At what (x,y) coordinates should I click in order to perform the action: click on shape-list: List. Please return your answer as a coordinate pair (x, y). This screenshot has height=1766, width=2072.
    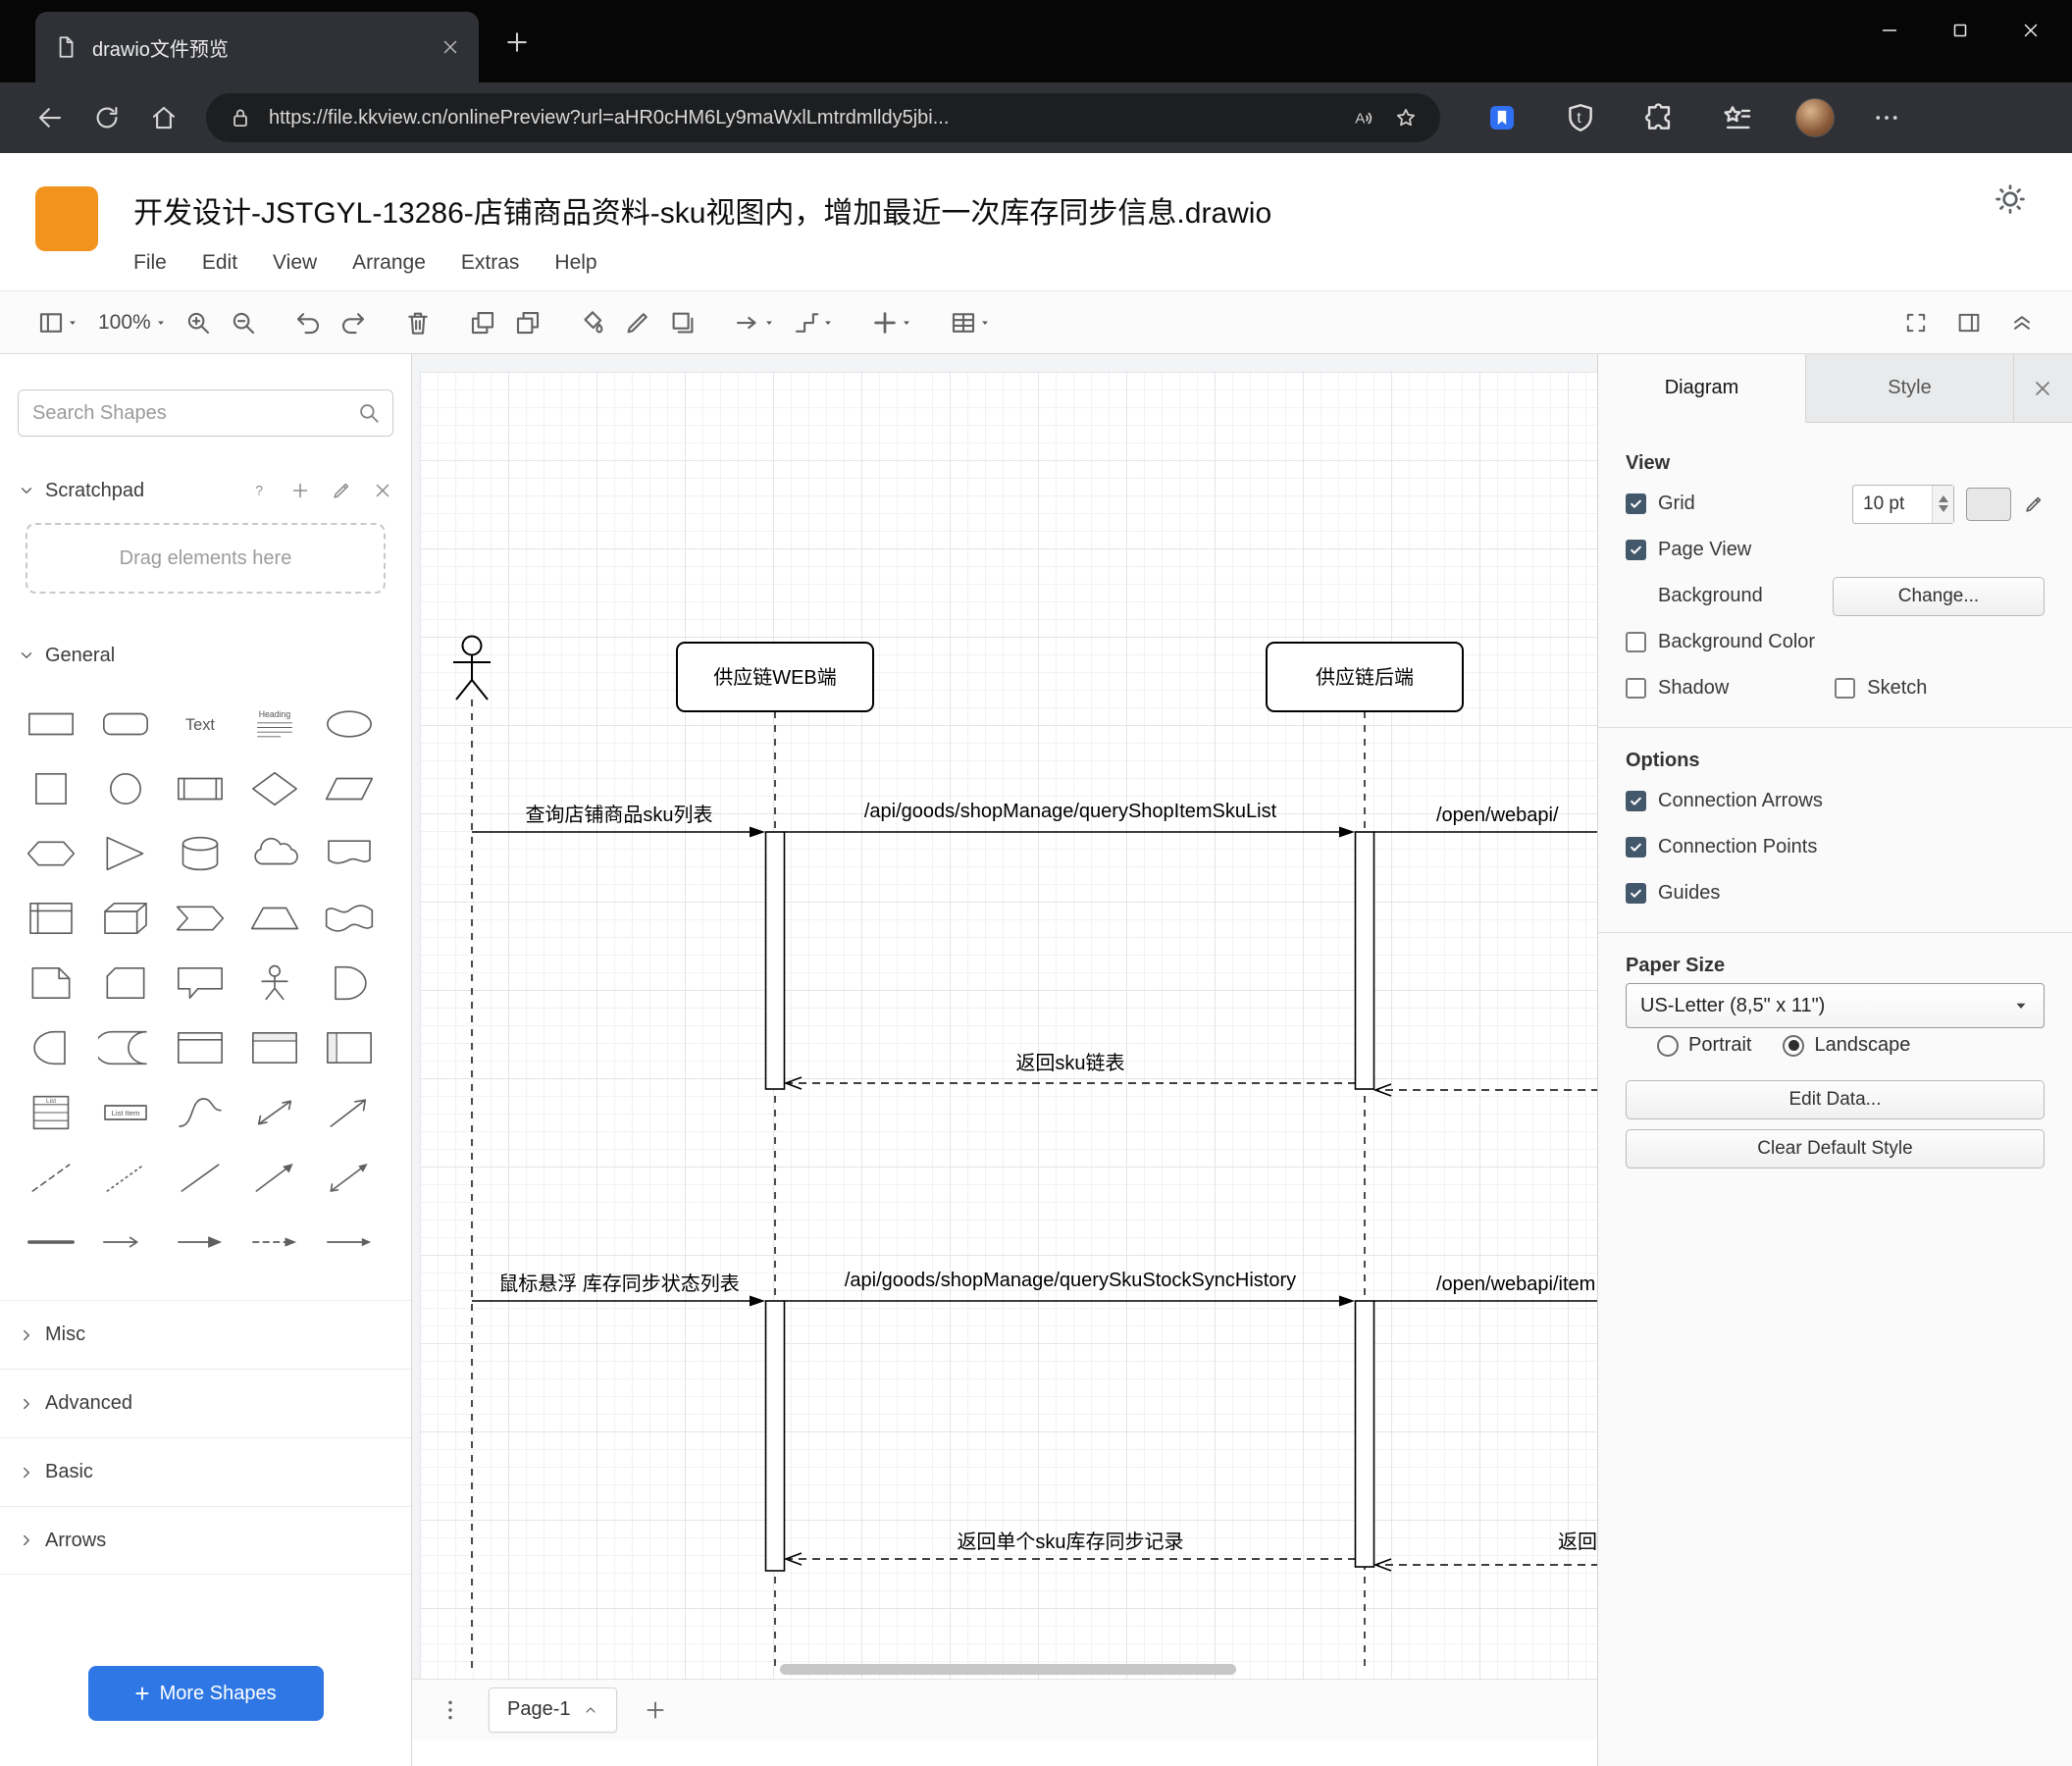
    Looking at the image, I should click on (51, 1113).